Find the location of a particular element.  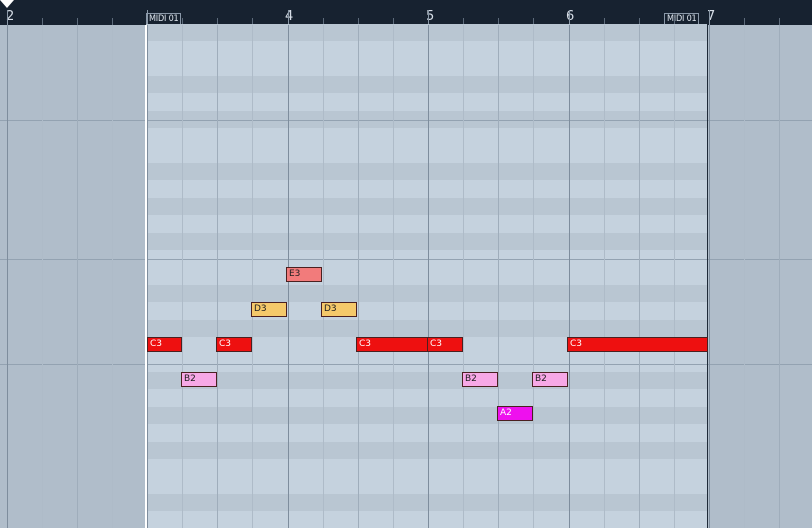

bar-number: 6 is located at coordinates (570, 16).